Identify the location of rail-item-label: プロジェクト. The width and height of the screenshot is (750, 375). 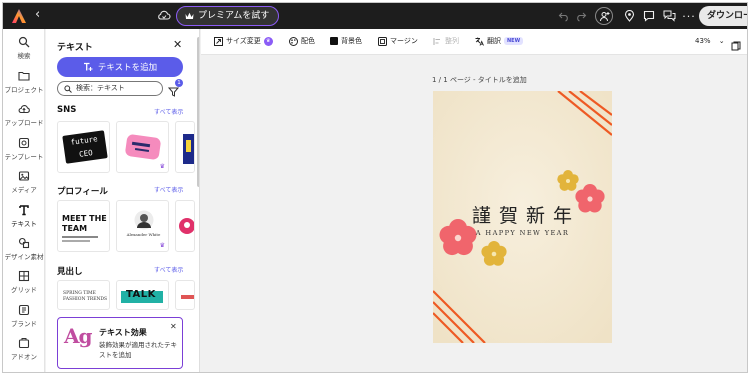
(24, 90).